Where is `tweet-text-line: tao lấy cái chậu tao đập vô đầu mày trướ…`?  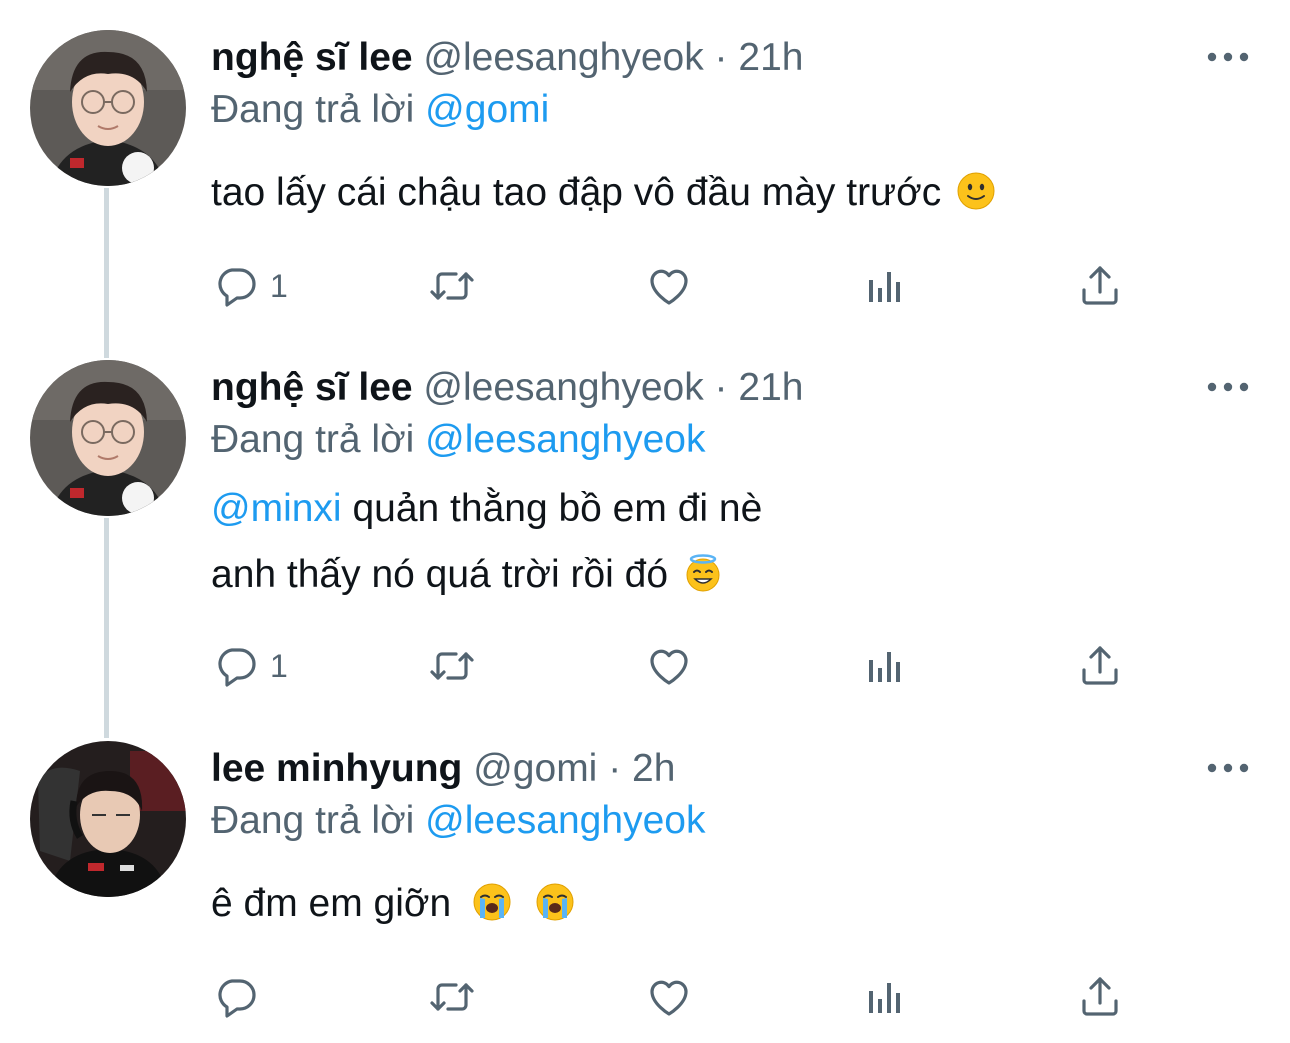
tweet-text-line: tao lấy cái chậu tao đập vô đầu mày trướ… is located at coordinates (576, 192).